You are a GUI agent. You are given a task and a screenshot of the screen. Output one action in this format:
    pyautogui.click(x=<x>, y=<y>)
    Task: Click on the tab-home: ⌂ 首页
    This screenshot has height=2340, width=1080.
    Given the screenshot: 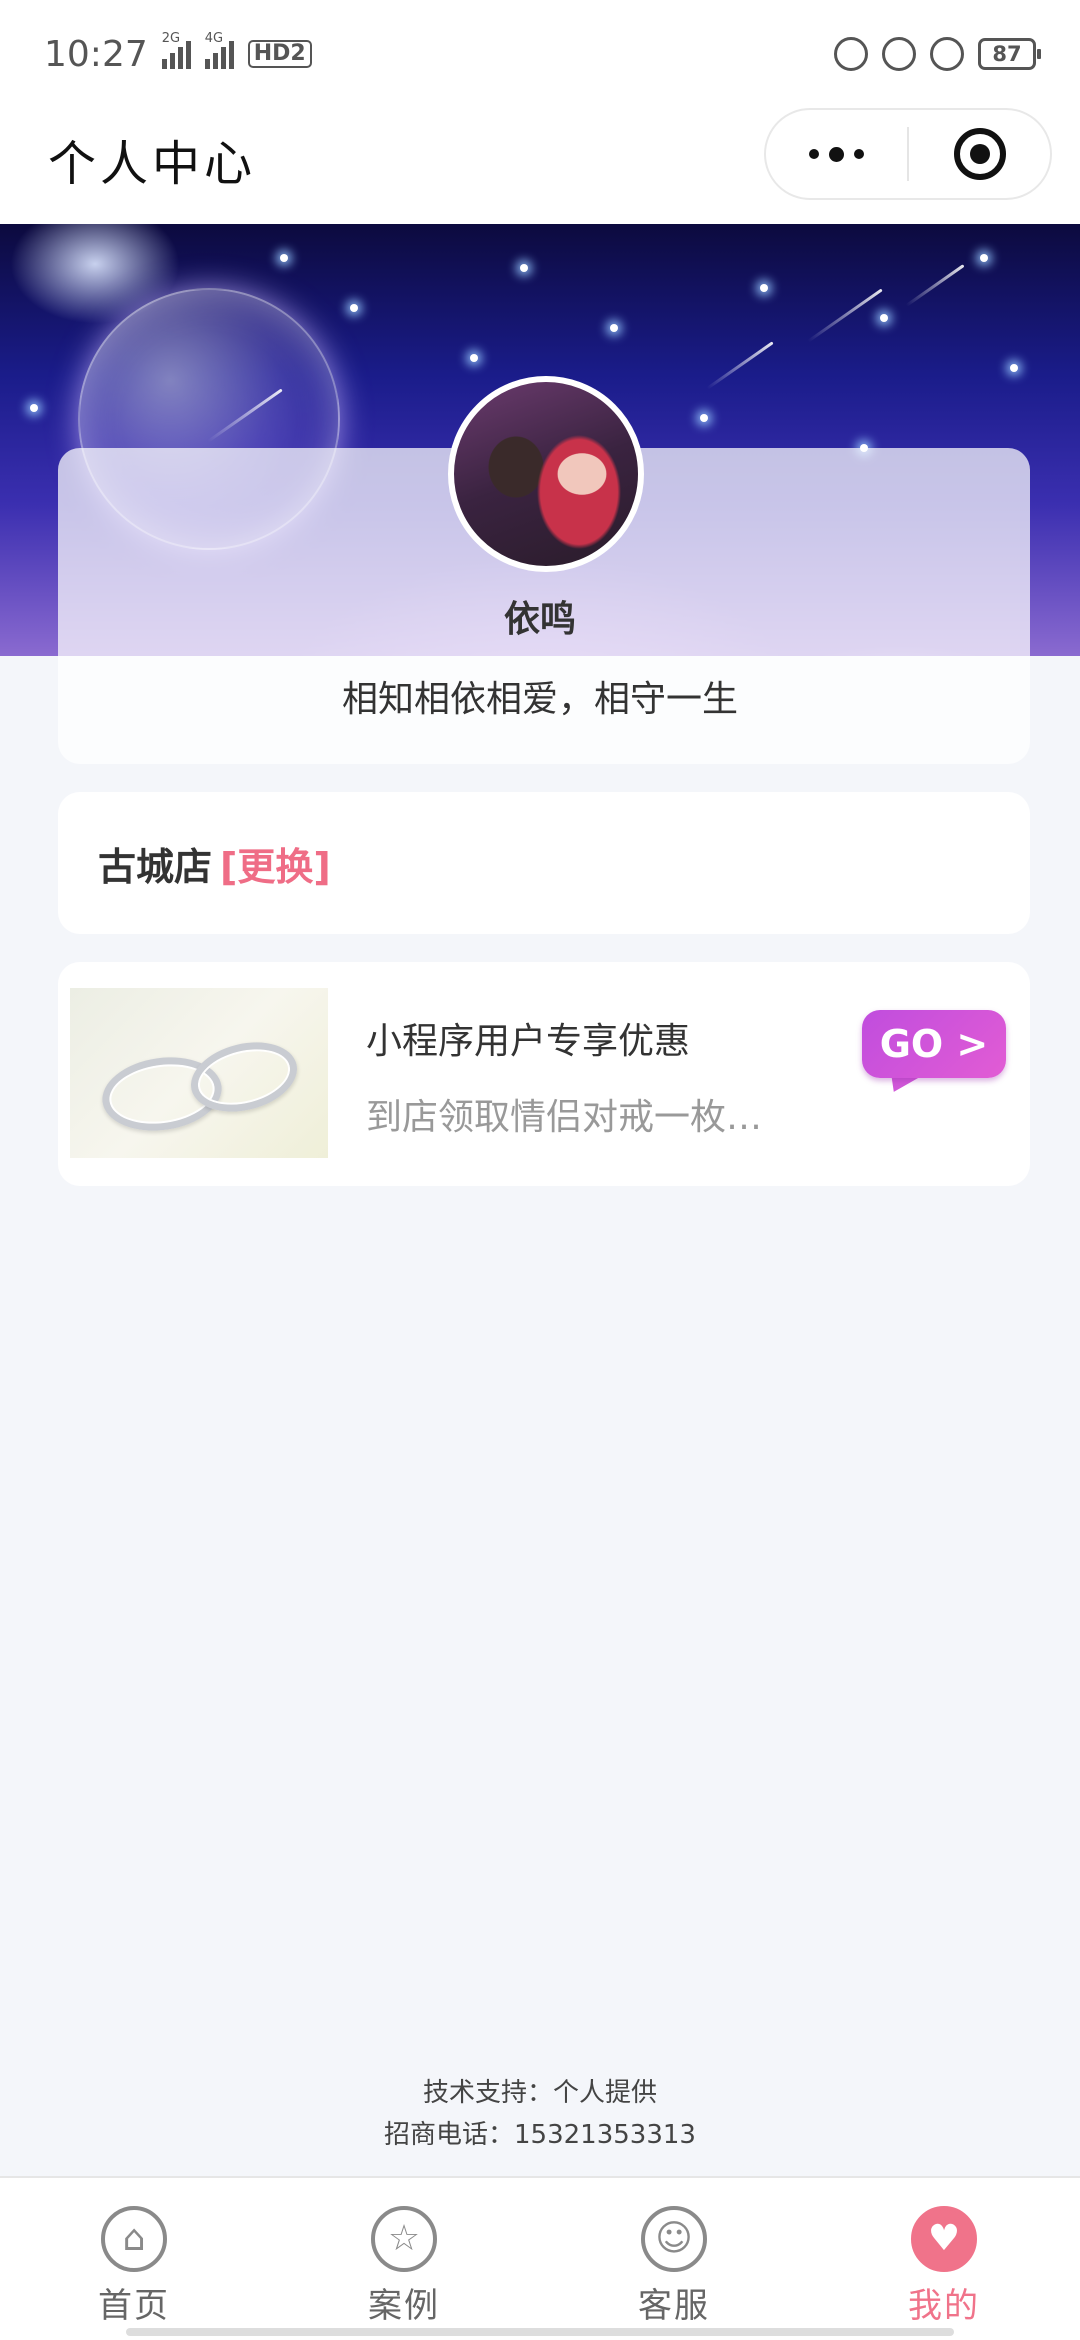 What is the action you would take?
    pyautogui.click(x=134, y=2266)
    